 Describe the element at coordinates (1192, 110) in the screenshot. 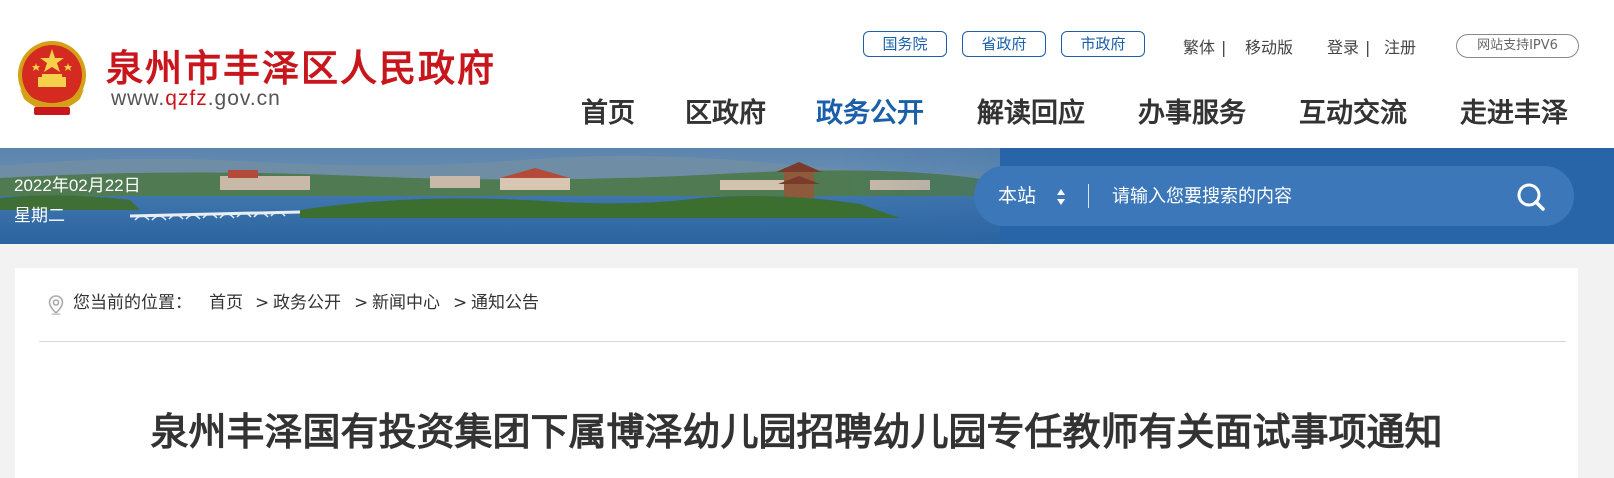

I see `nav-services: 办事服务` at that location.